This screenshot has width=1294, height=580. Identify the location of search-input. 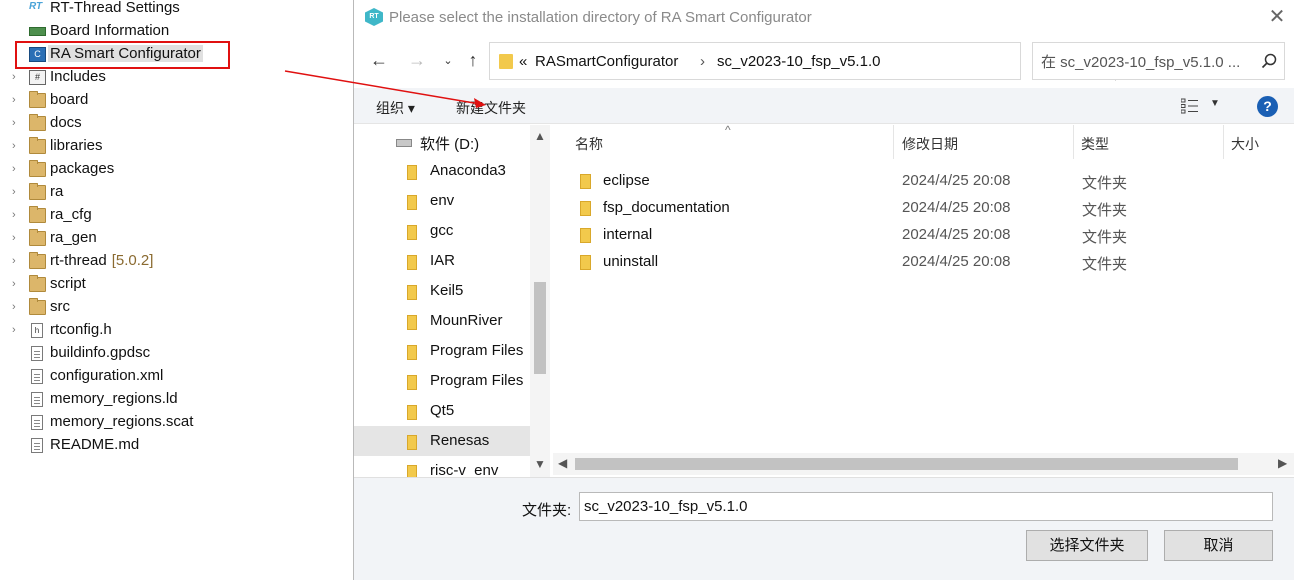
(1145, 62).